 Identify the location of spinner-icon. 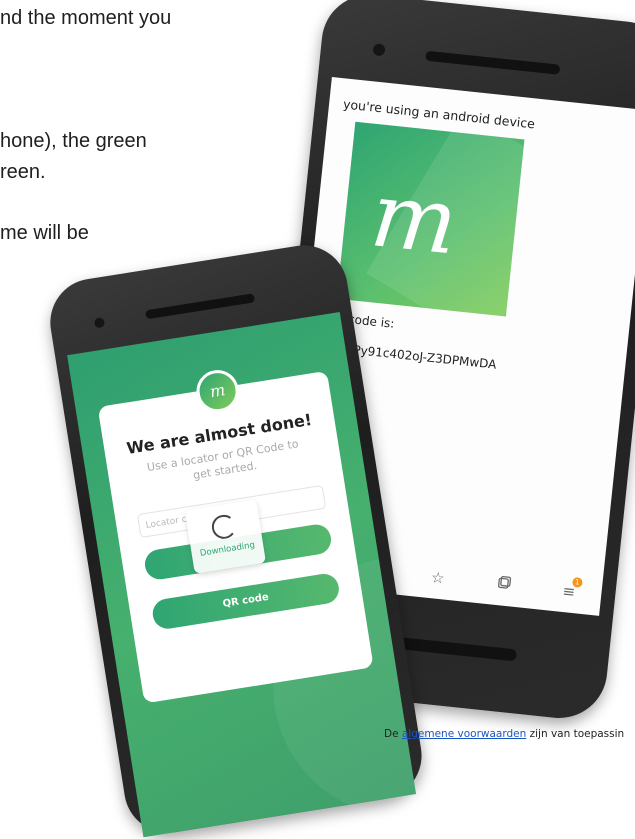
(224, 527).